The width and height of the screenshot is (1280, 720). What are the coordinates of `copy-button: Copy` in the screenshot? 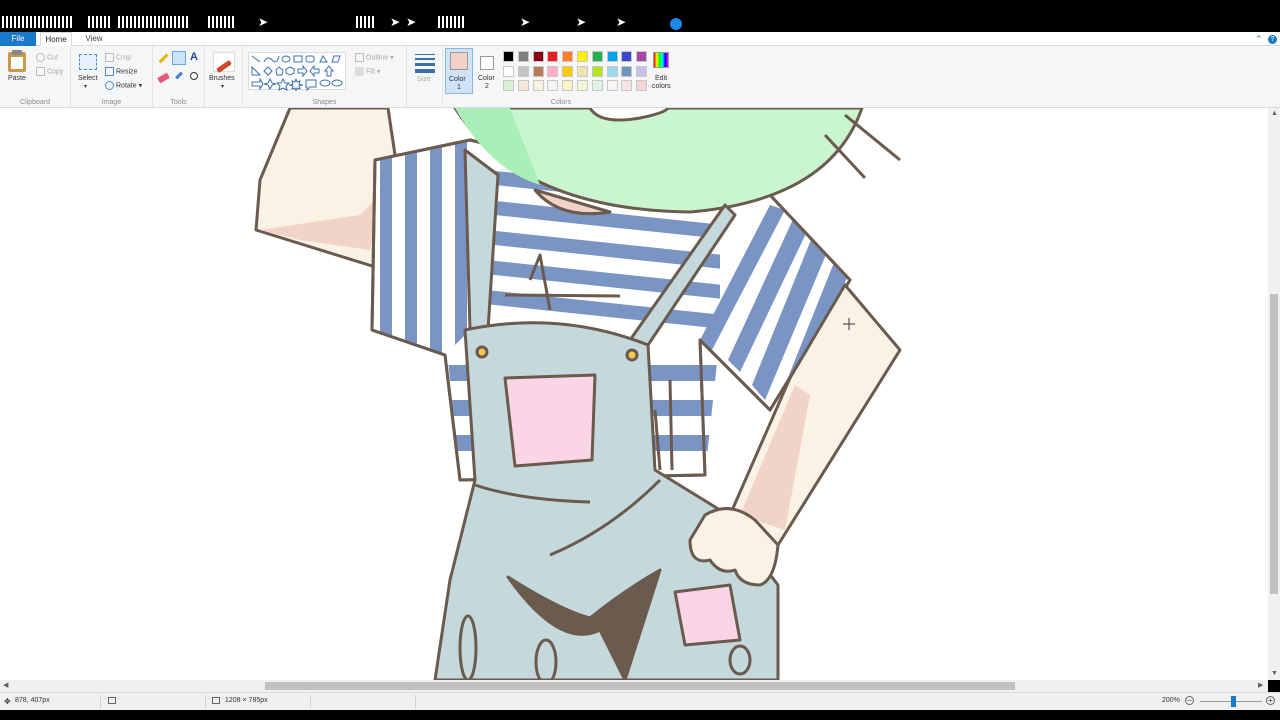 It's located at (49, 71).